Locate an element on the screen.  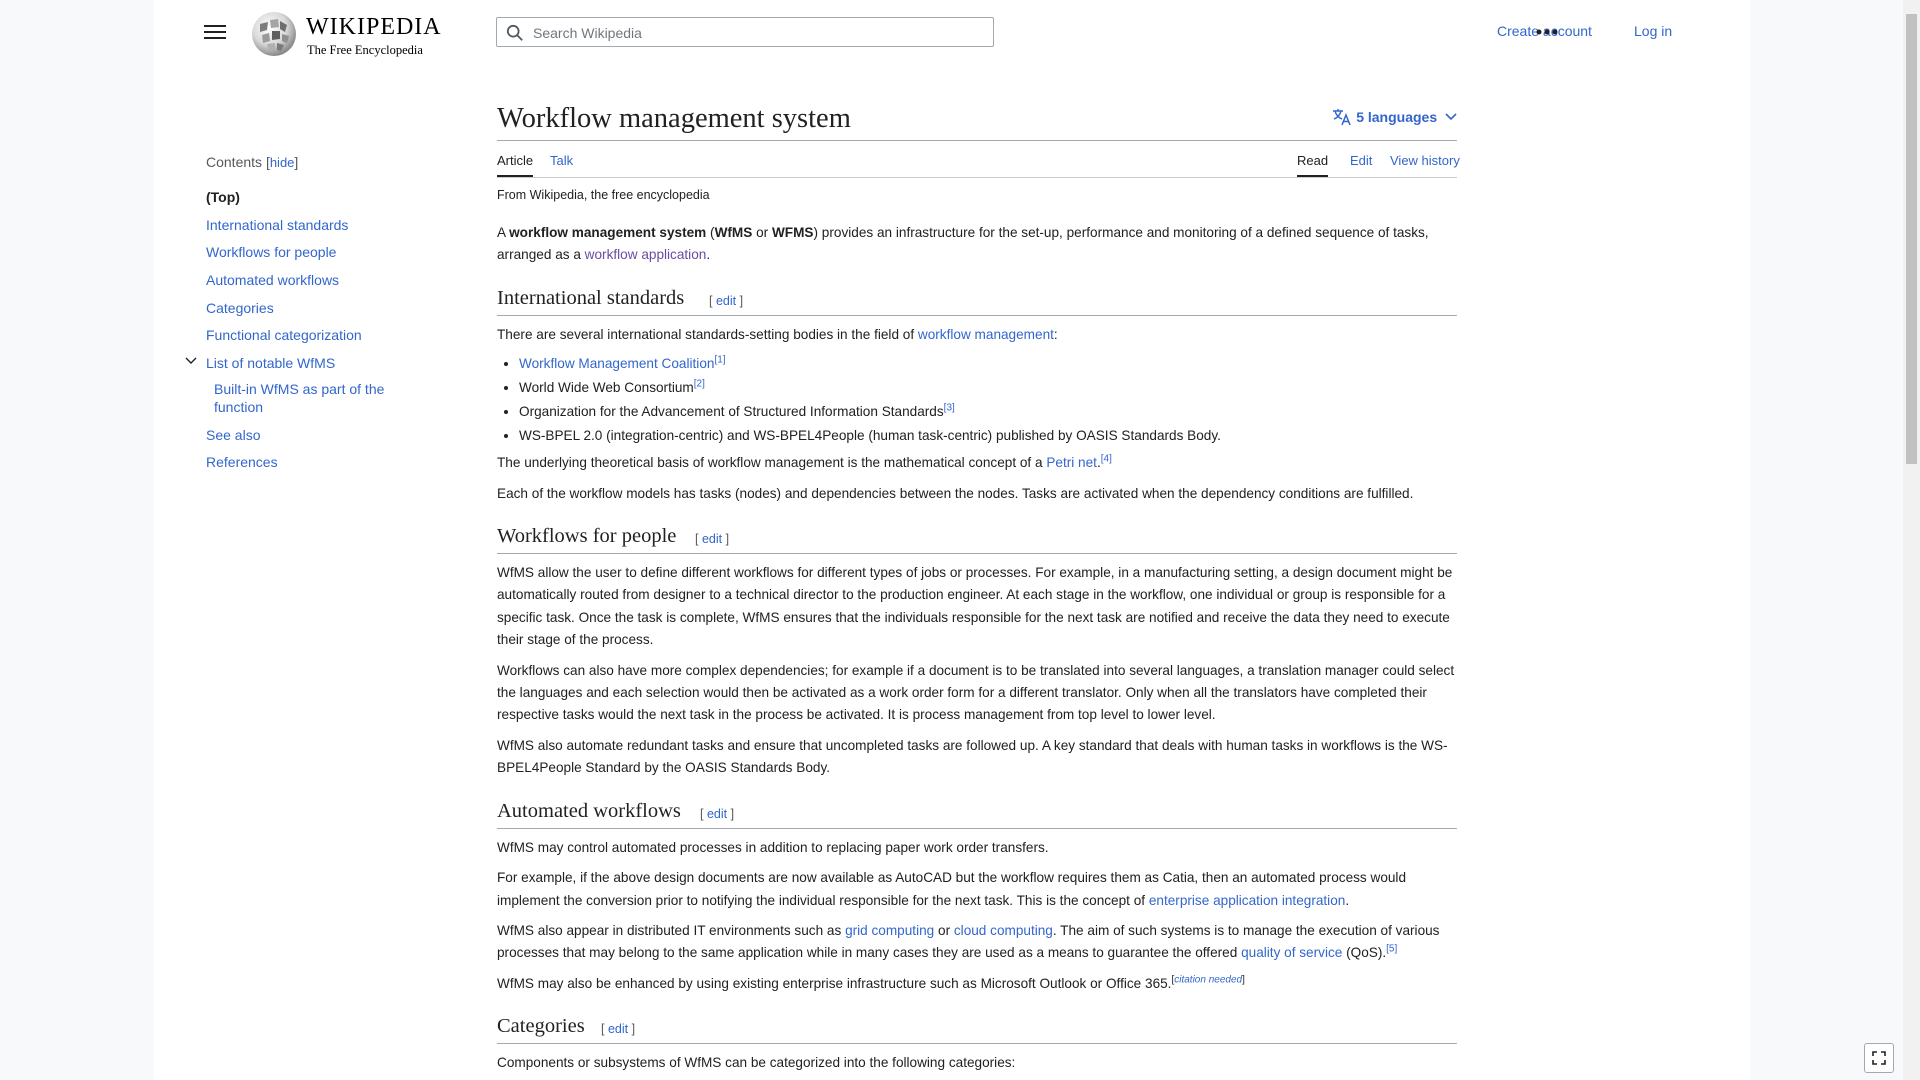
link-quality-of-service: quality of service is located at coordinates (1291, 952).